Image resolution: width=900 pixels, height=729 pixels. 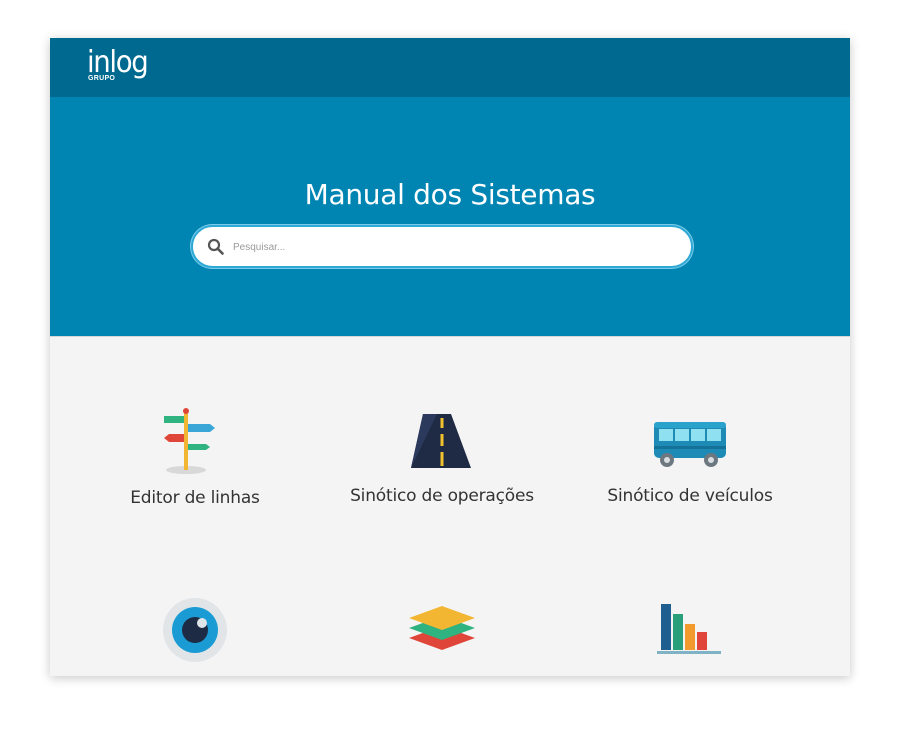 I want to click on signpost-icon, so click(x=189, y=441).